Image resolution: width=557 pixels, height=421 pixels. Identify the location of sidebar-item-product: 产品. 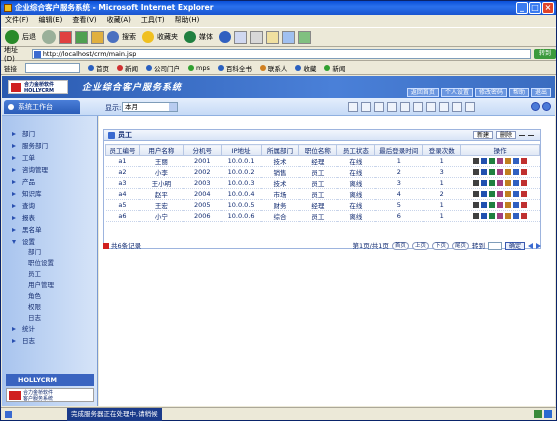
(23, 182).